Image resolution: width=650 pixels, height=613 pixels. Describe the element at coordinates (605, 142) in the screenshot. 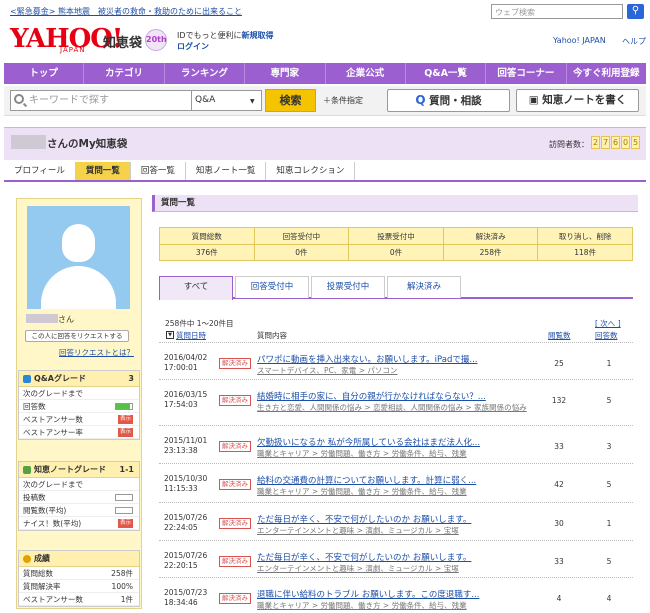

I see `visits-digit: 7` at that location.